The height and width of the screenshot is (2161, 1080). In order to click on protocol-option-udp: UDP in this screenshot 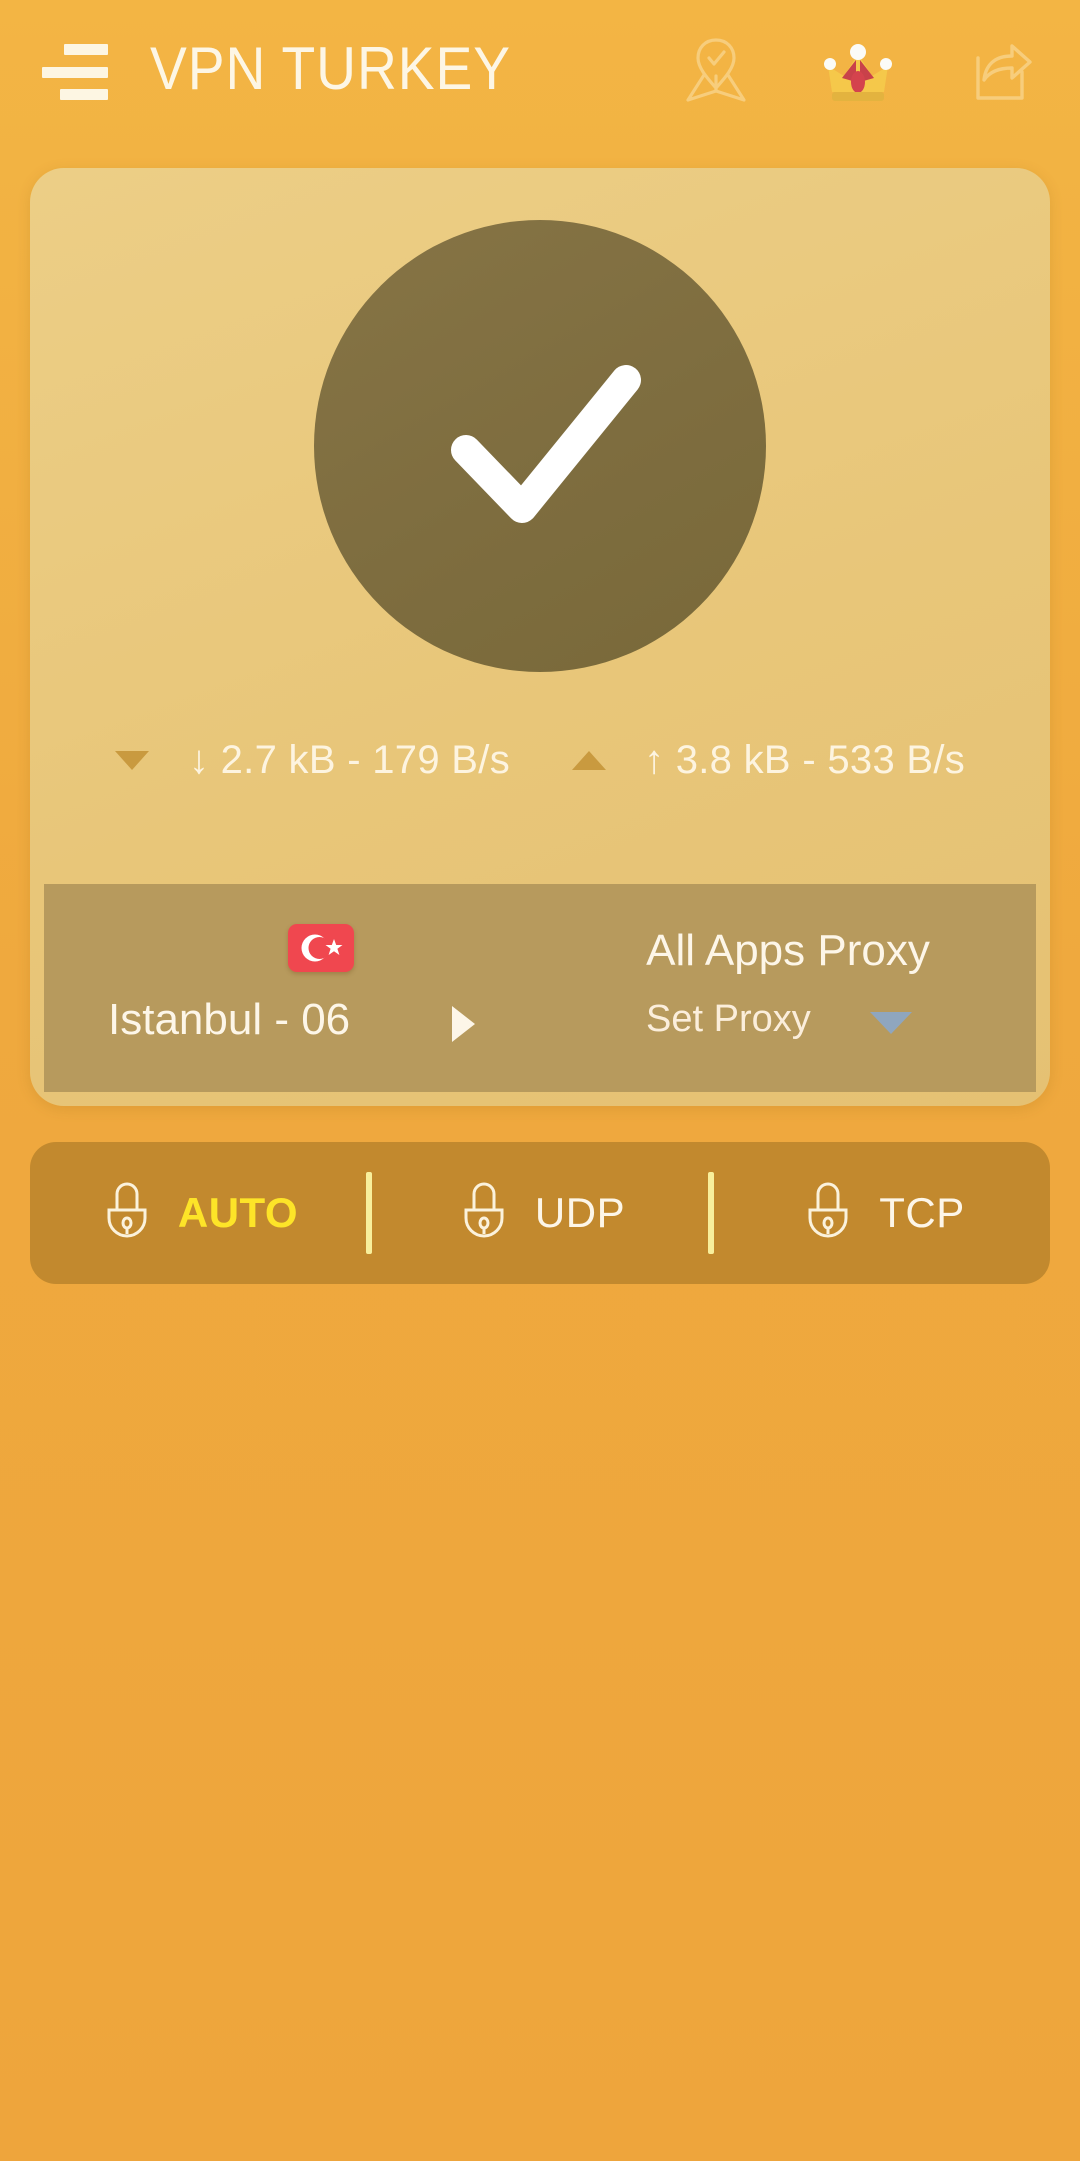, I will do `click(540, 1213)`.